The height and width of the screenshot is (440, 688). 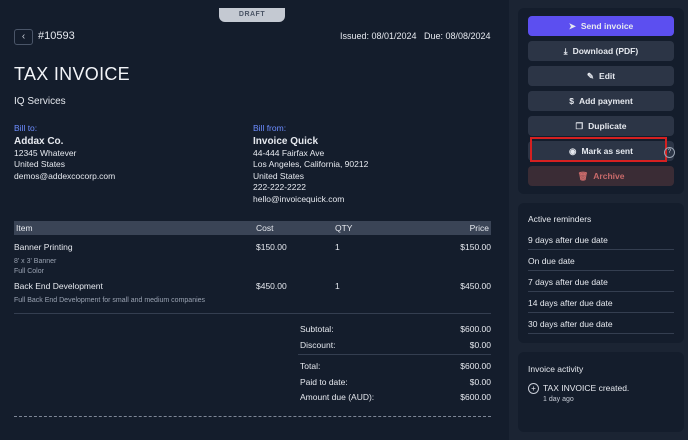 I want to click on subtotal-value: $600.00, so click(x=475, y=329).